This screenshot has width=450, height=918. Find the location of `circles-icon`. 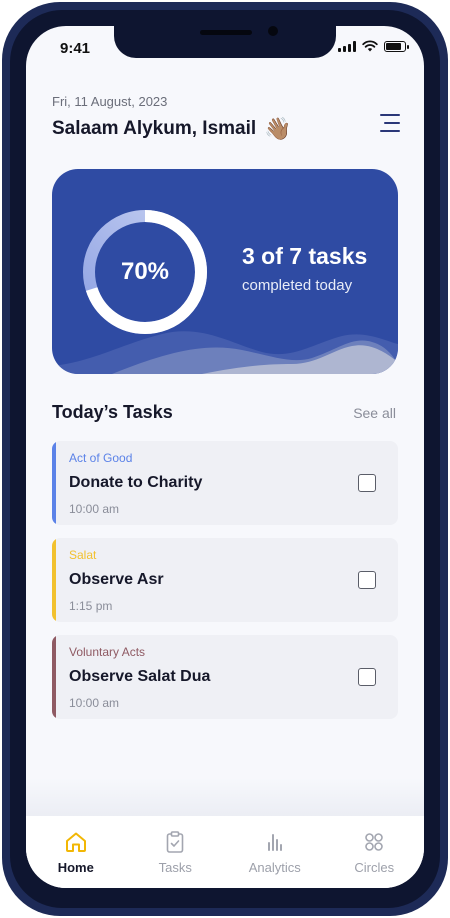

circles-icon is located at coordinates (374, 842).